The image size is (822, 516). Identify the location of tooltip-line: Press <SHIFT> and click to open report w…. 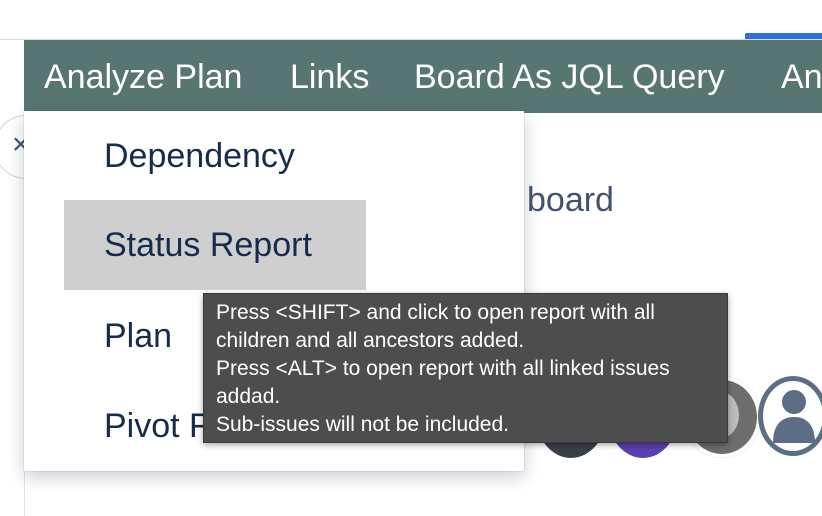
(435, 312).